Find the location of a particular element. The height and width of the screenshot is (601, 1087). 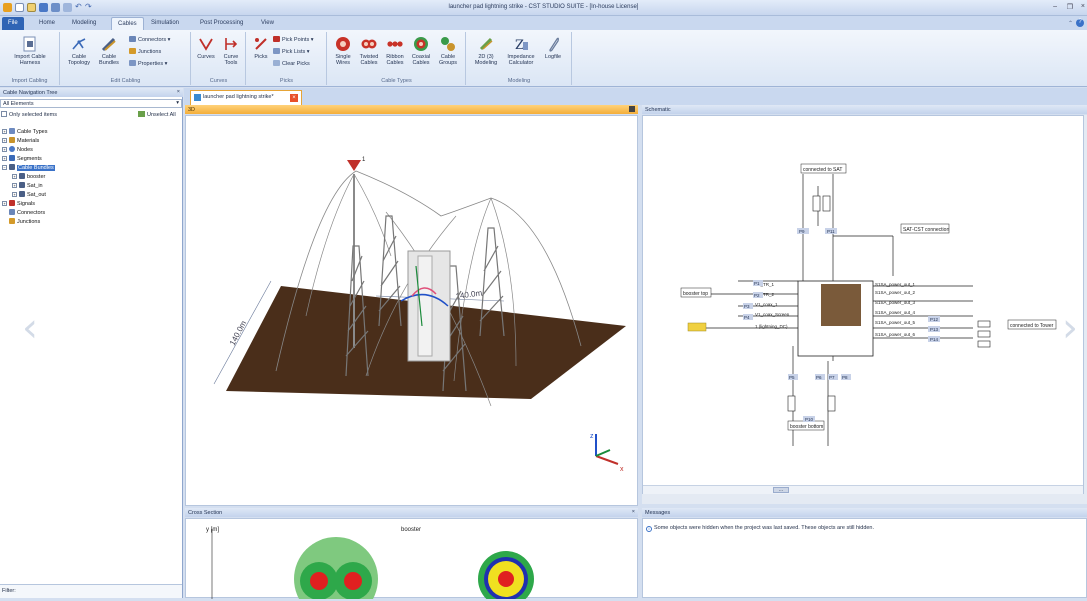

unselect-icon is located at coordinates (141, 114).